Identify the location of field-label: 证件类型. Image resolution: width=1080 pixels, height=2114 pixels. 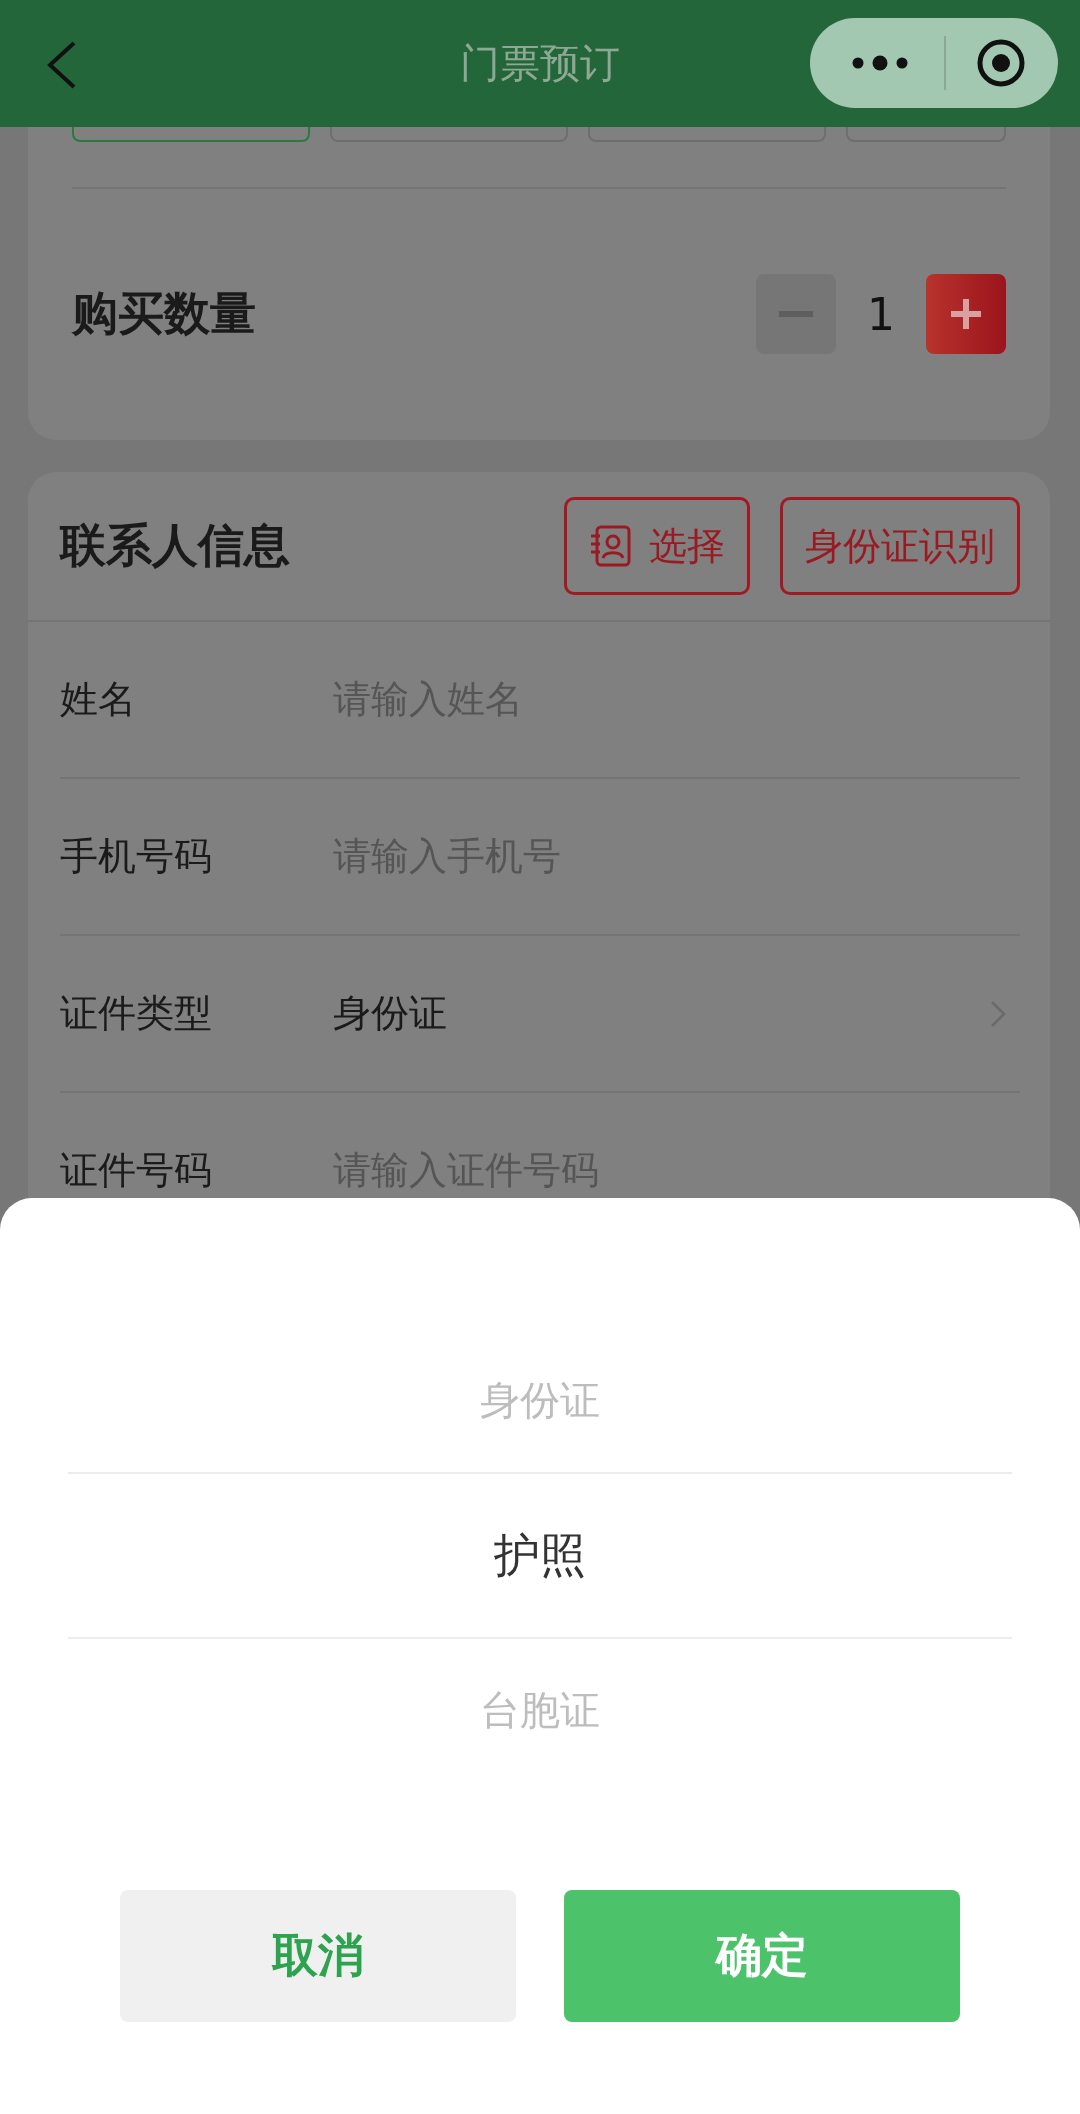
(136, 1013).